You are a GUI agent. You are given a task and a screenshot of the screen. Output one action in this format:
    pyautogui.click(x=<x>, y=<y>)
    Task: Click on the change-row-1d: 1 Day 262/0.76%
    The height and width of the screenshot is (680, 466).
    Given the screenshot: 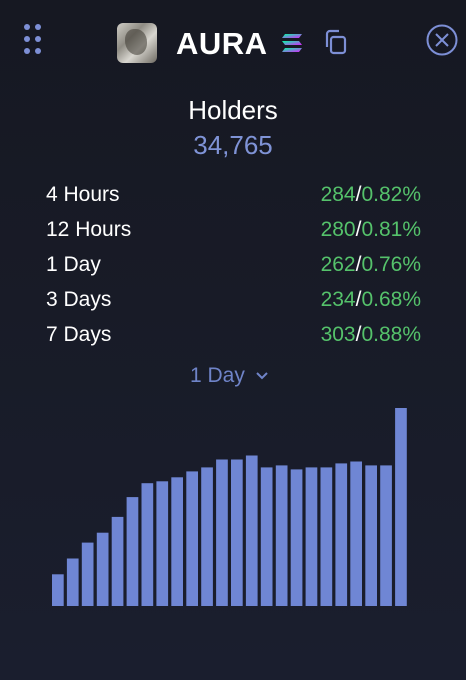 What is the action you would take?
    pyautogui.click(x=233, y=267)
    